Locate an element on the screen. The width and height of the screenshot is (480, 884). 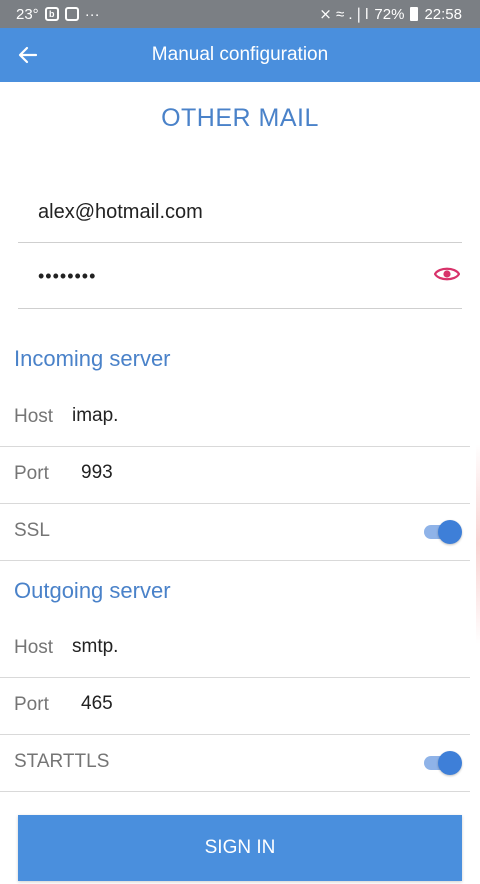
password-field-row is located at coordinates (240, 276).